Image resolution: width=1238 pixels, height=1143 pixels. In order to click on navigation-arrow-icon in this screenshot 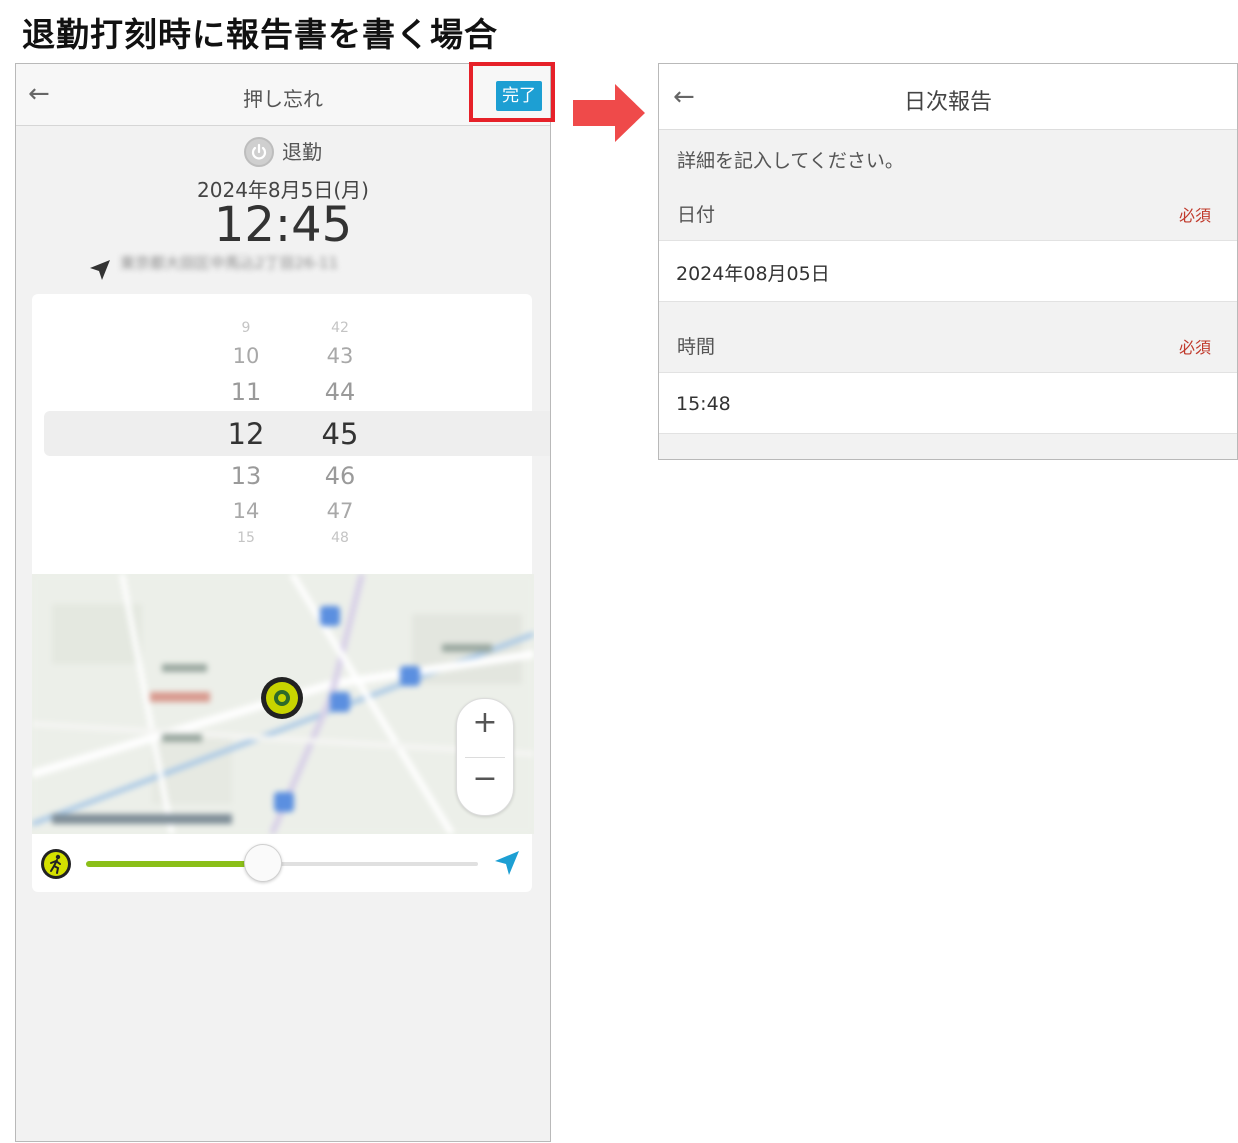, I will do `click(507, 863)`.